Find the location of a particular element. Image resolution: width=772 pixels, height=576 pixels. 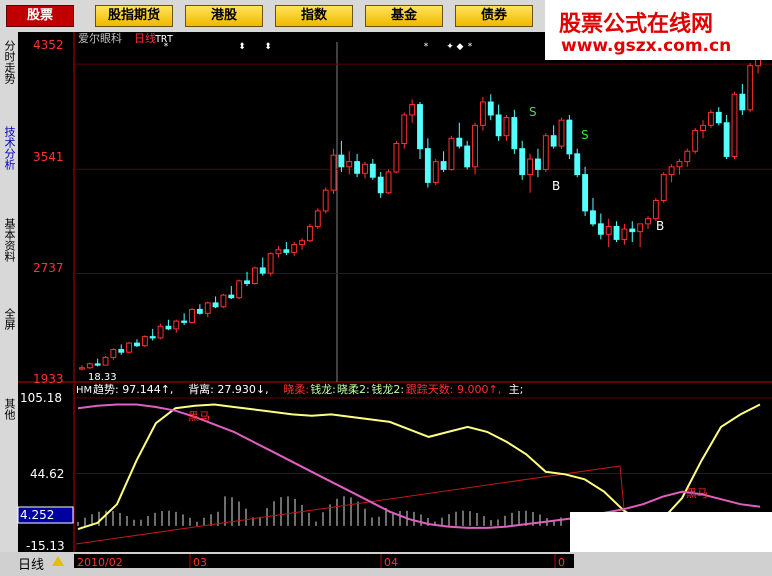

legend-item-4: 晓柔2: is located at coordinates (353, 389).